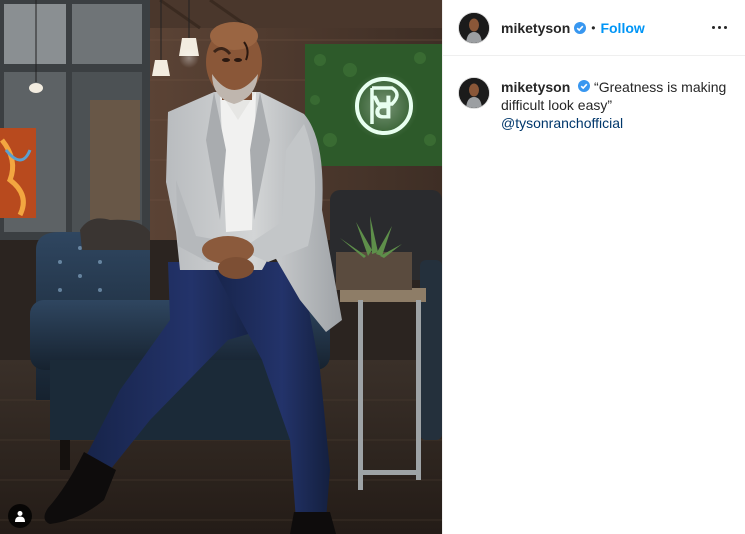 The width and height of the screenshot is (745, 534). I want to click on post-header: miketyson • Follow, so click(594, 28).